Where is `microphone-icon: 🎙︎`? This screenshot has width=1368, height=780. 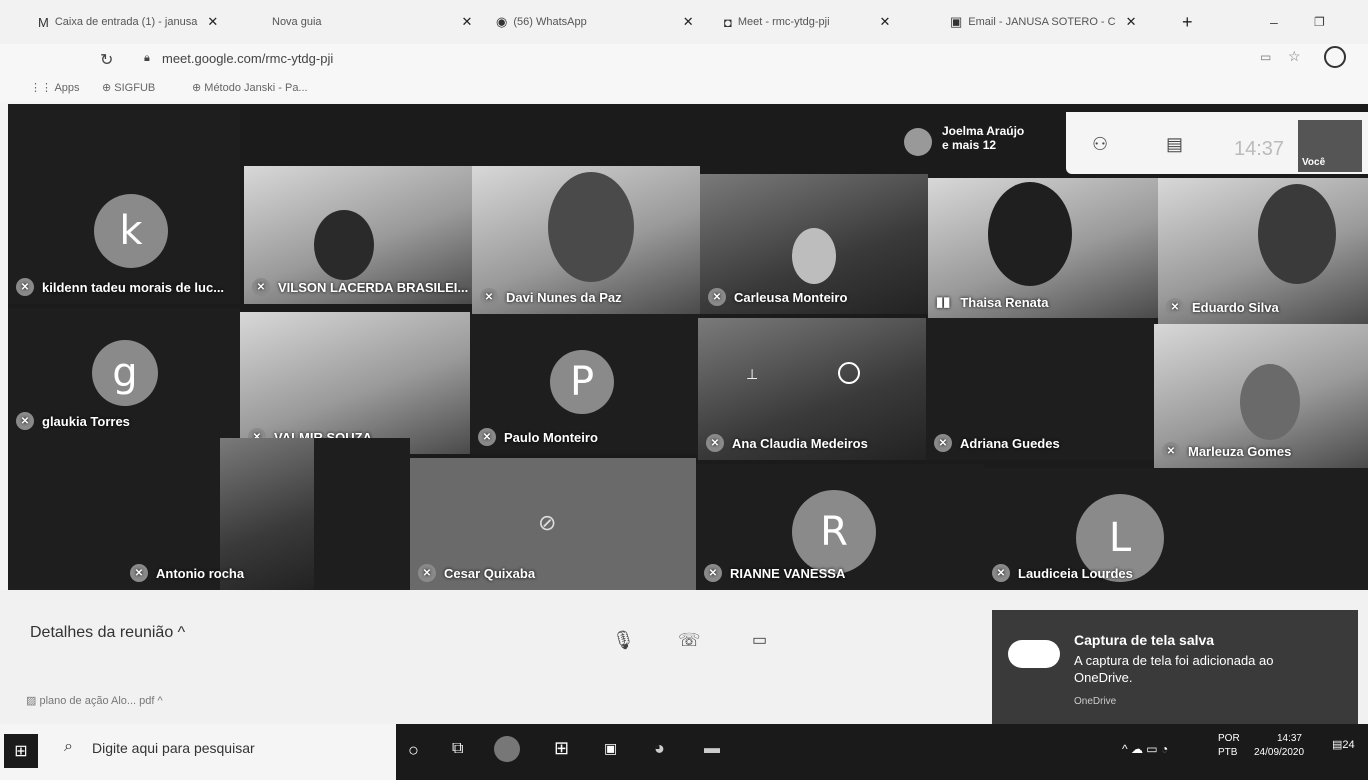 microphone-icon: 🎙︎ is located at coordinates (623, 640).